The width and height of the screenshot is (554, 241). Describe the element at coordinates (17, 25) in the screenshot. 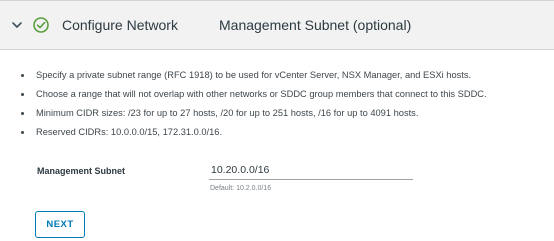

I see `chevron-down-icon` at that location.